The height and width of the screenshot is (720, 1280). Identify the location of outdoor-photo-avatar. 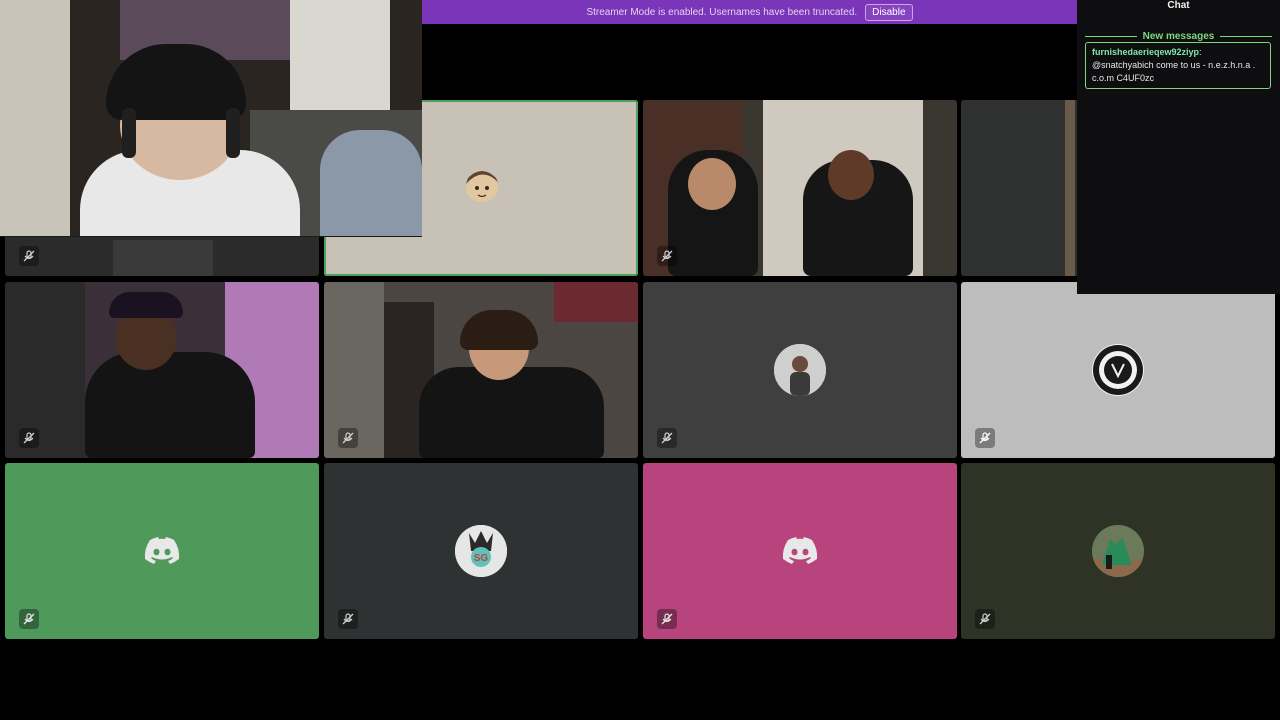
(1118, 551).